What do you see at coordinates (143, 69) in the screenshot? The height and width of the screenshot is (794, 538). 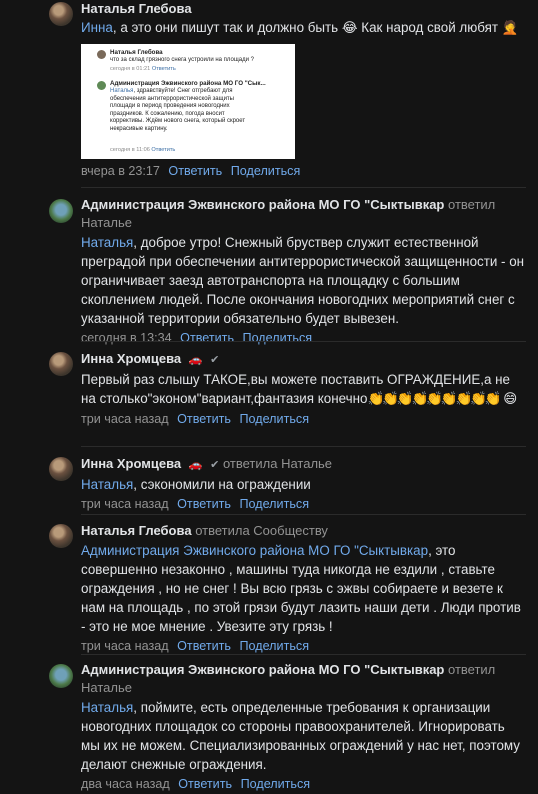 I see `shot-meta: сегодня в 01:21 Ответить` at bounding box center [143, 69].